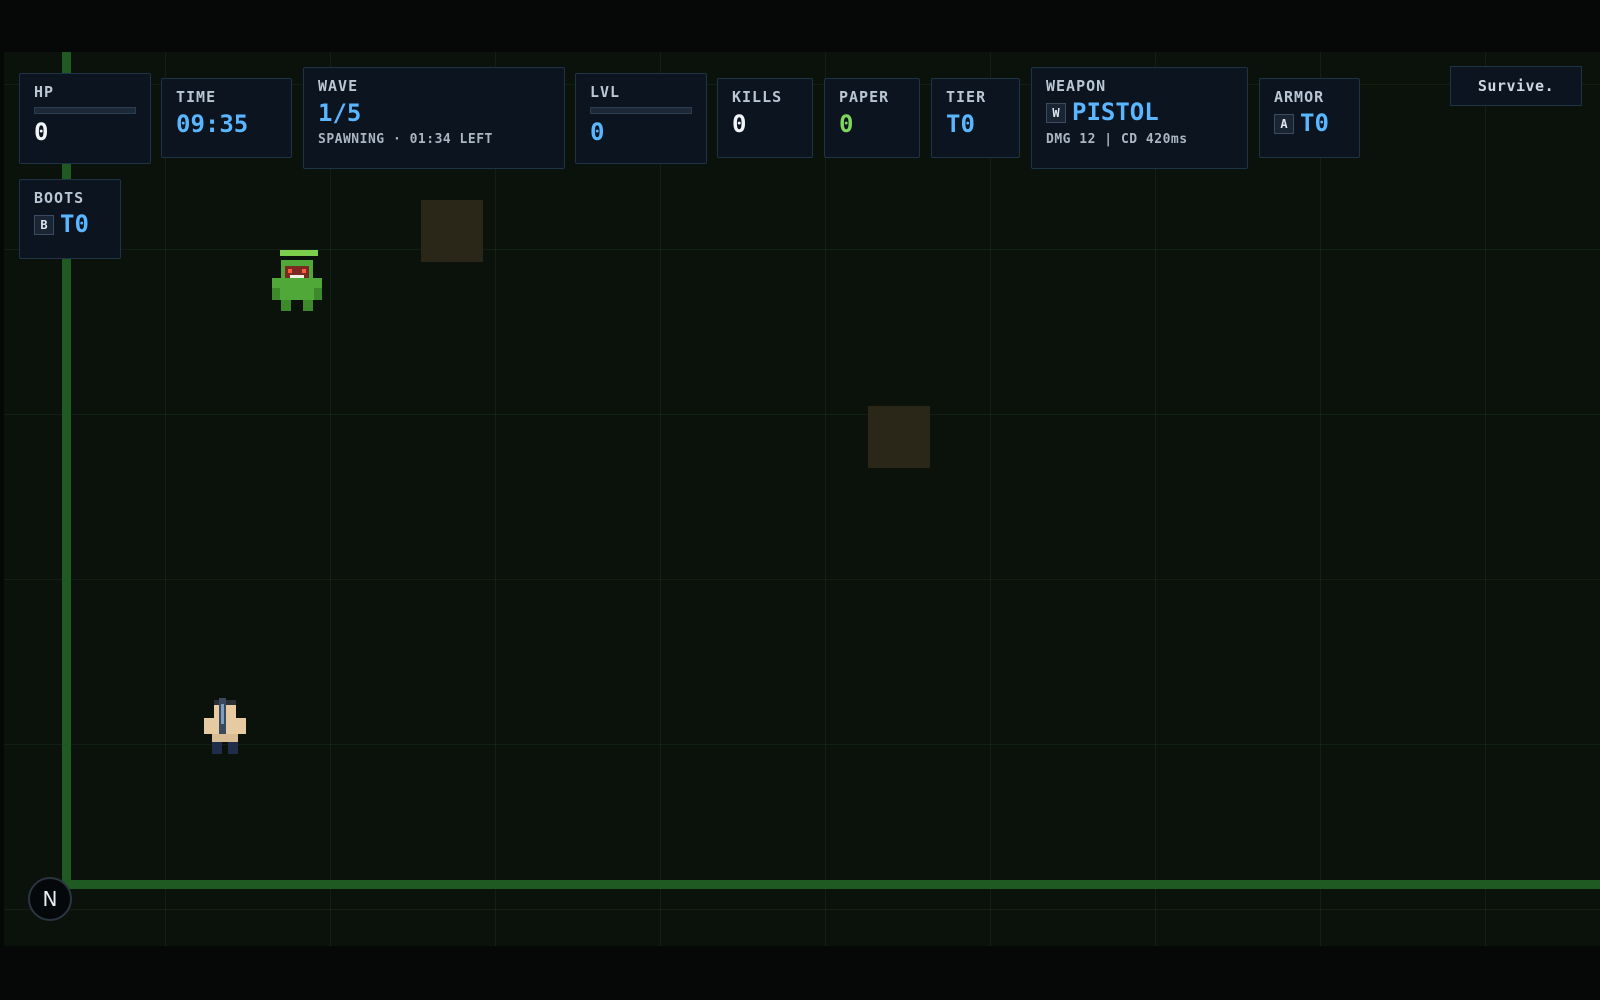  What do you see at coordinates (800, 973) in the screenshot?
I see `letterbox-bottom` at bounding box center [800, 973].